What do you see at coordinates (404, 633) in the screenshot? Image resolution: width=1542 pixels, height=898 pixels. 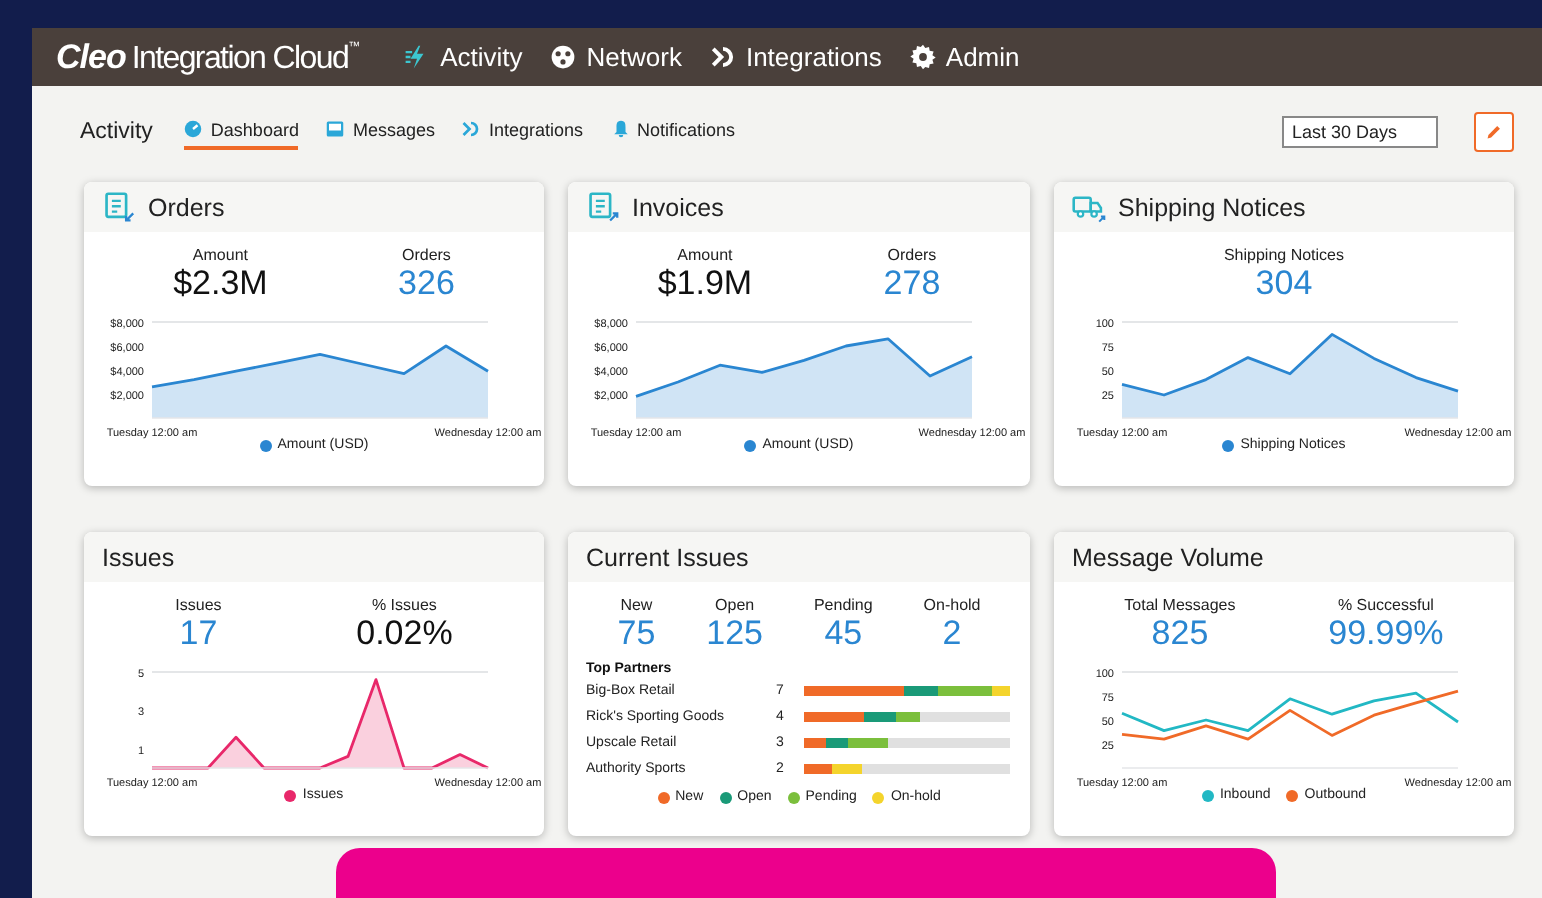 I see `stat-value: 0.02%` at bounding box center [404, 633].